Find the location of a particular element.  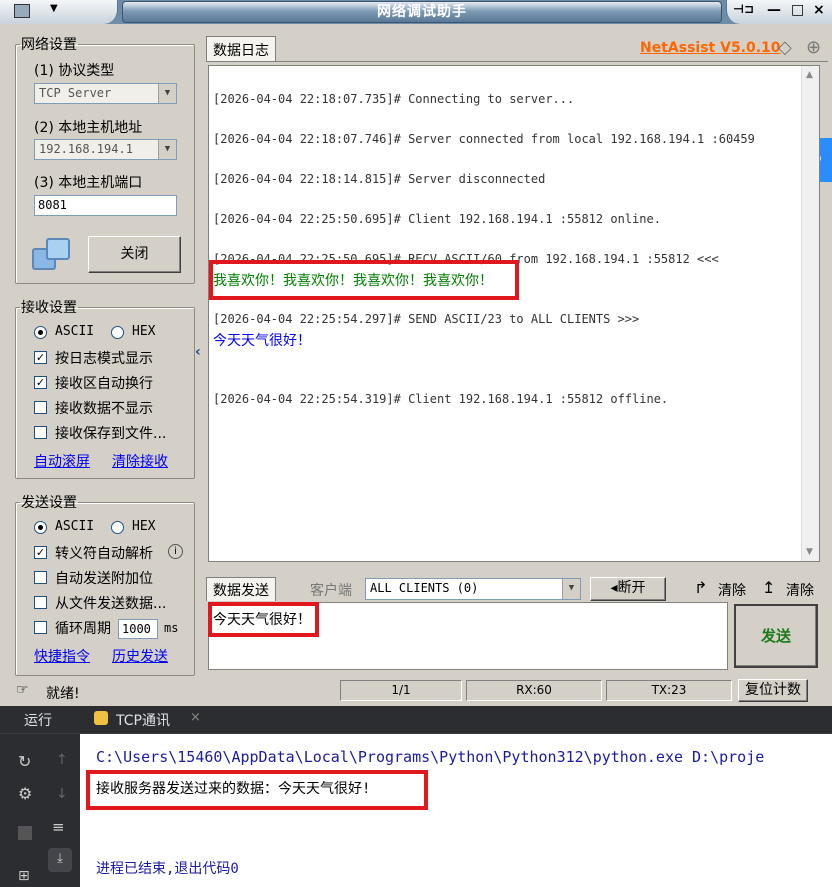

loop-unit: ms is located at coordinates (171, 628).